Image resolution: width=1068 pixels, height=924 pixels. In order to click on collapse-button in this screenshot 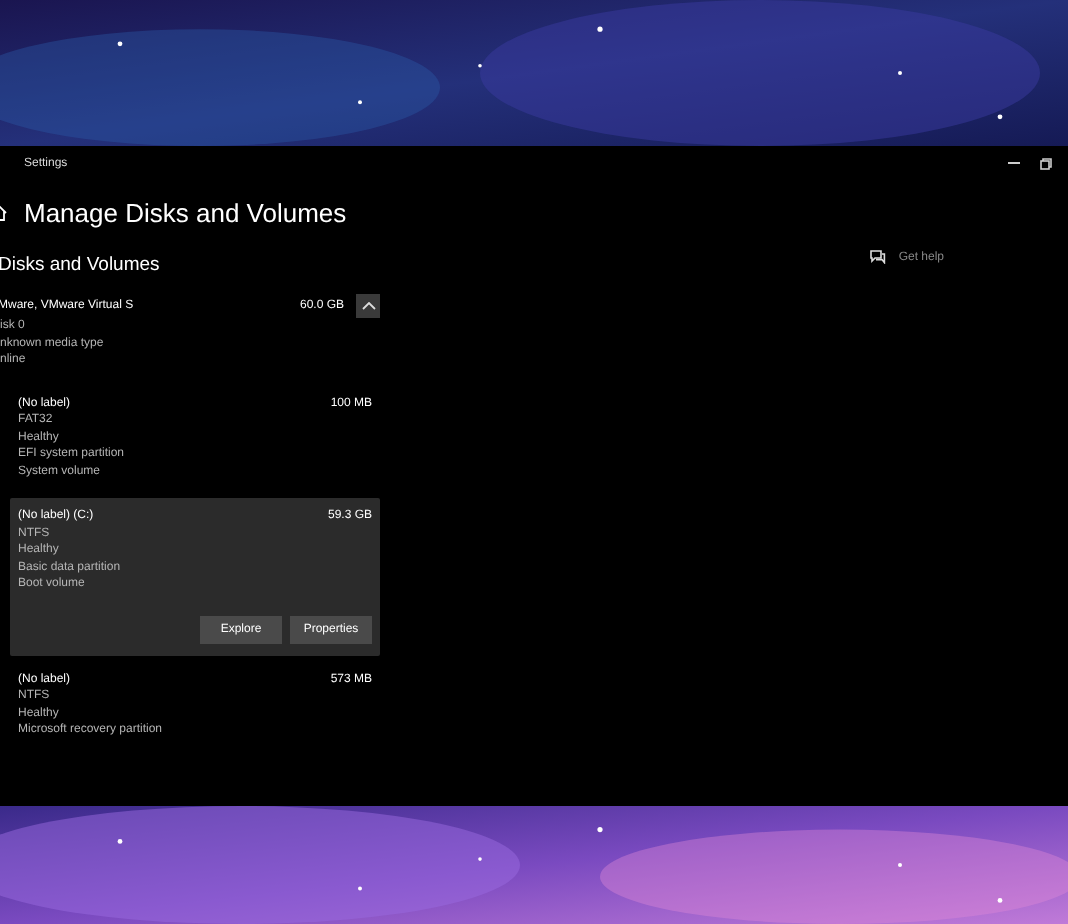, I will do `click(368, 306)`.